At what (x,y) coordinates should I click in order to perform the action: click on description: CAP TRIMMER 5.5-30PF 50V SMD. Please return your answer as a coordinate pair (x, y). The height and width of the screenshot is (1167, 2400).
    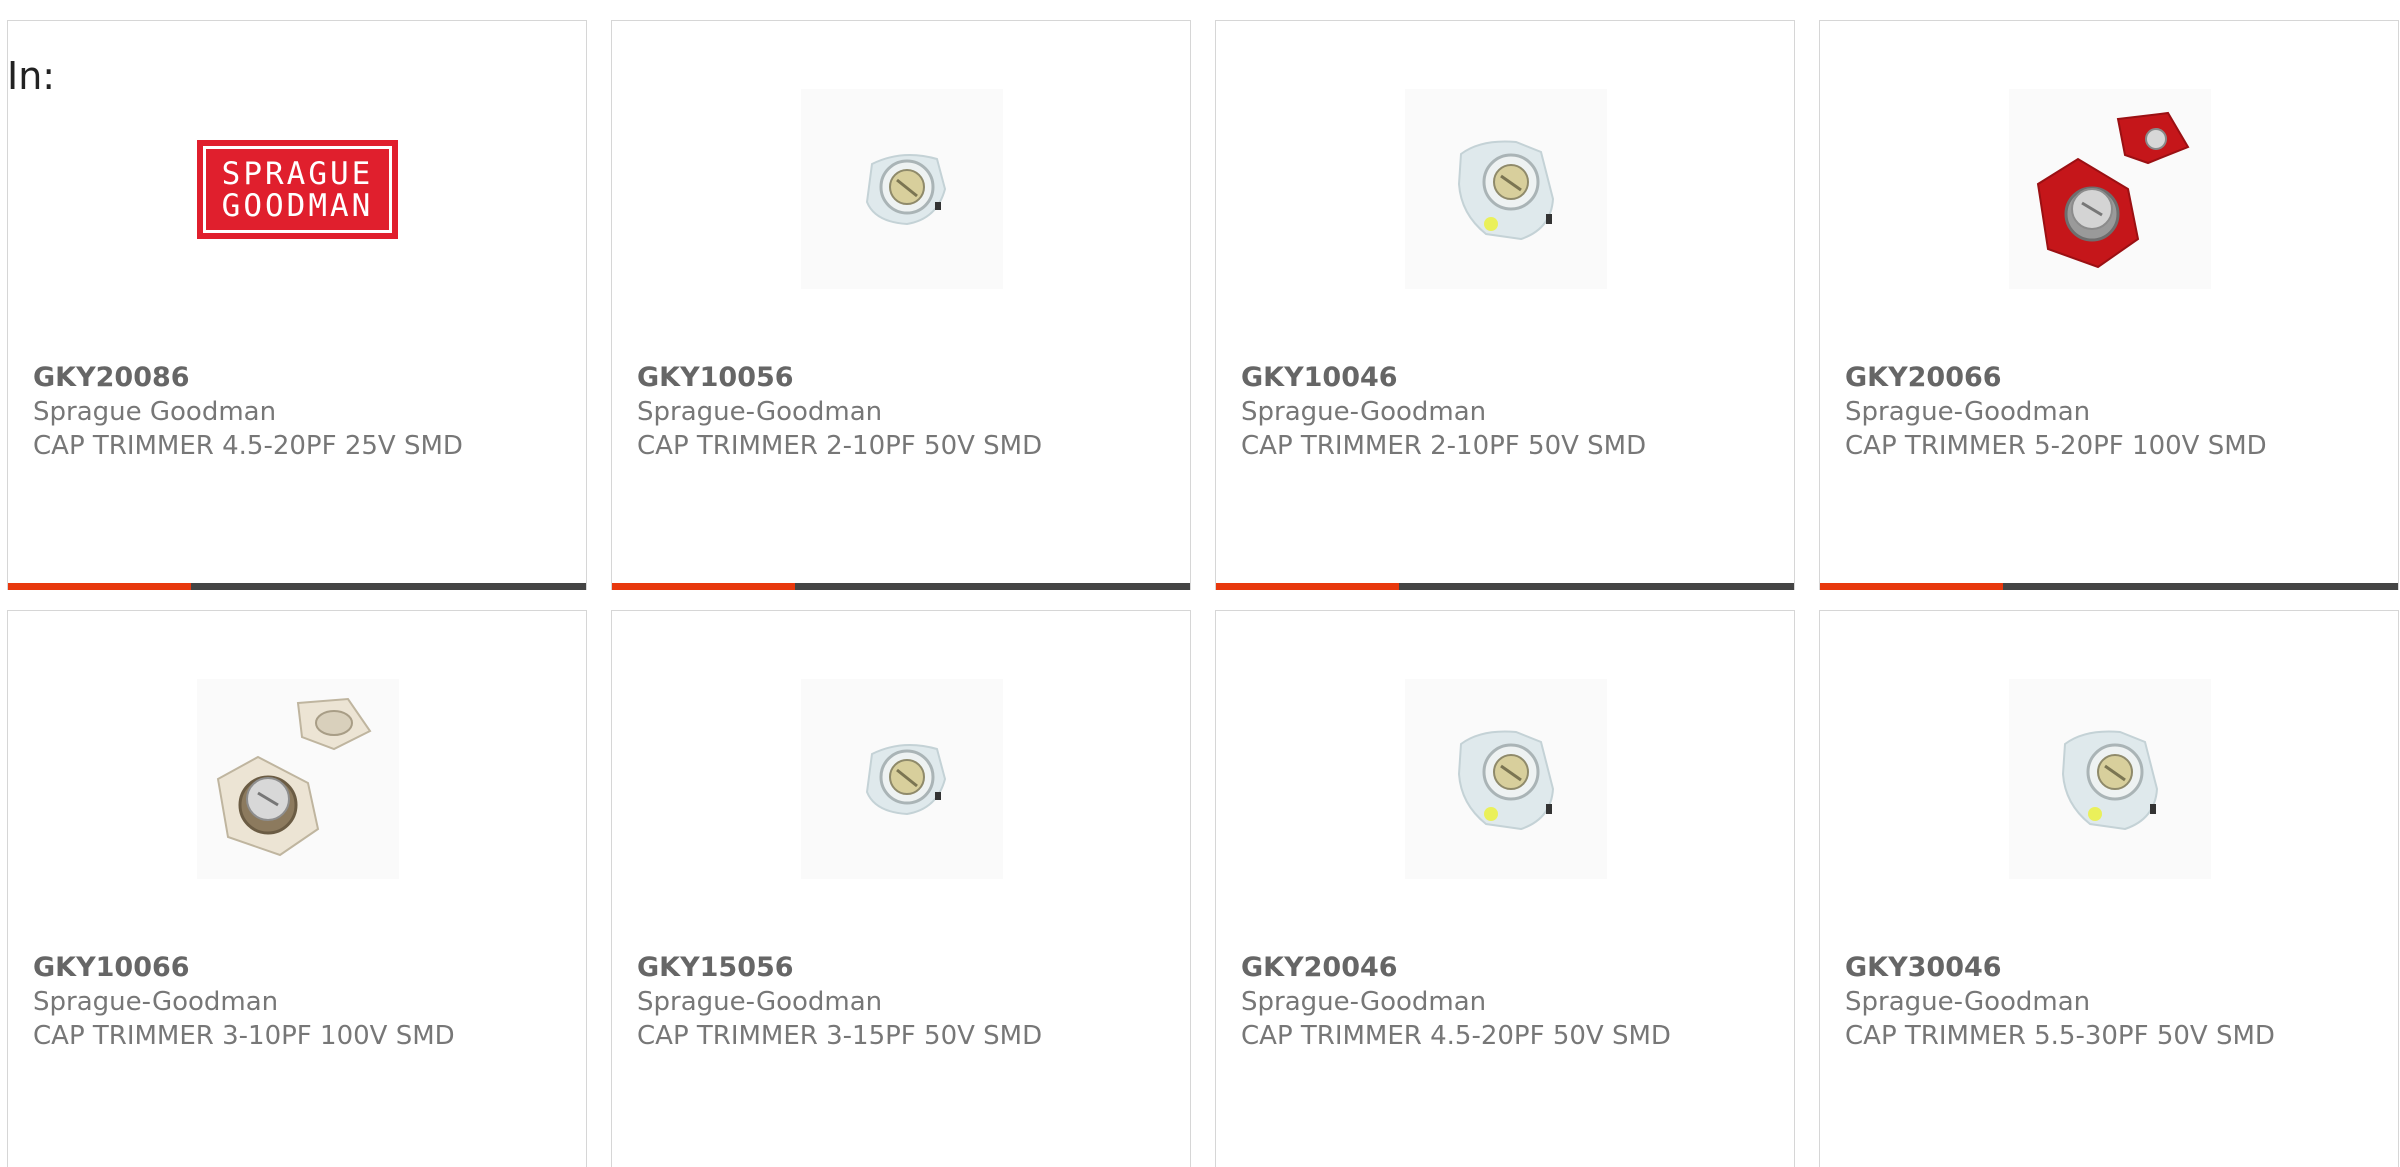
    Looking at the image, I should click on (2060, 1036).